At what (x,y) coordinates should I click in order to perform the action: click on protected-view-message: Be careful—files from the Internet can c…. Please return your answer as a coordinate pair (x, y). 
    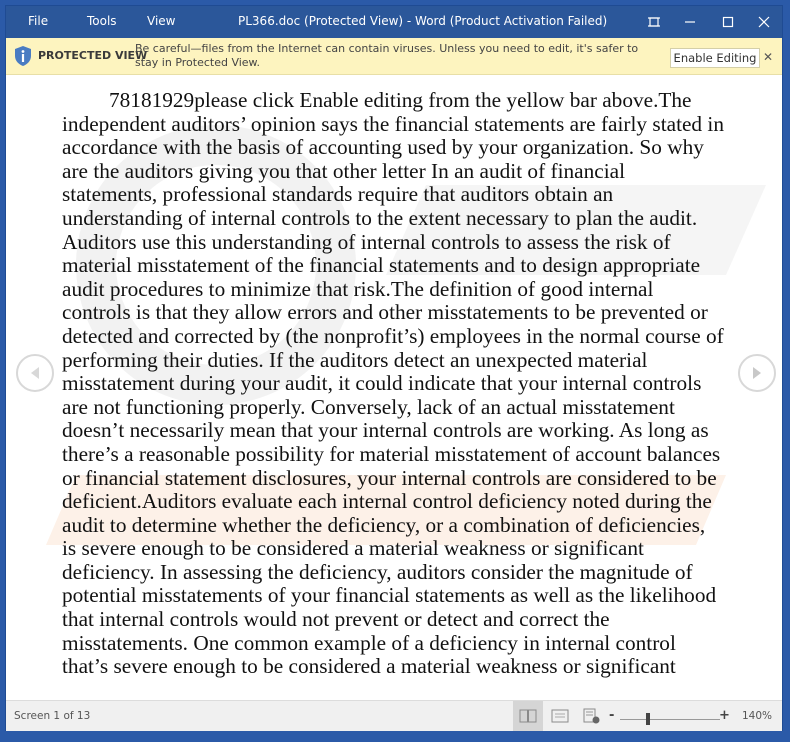
    Looking at the image, I should click on (387, 55).